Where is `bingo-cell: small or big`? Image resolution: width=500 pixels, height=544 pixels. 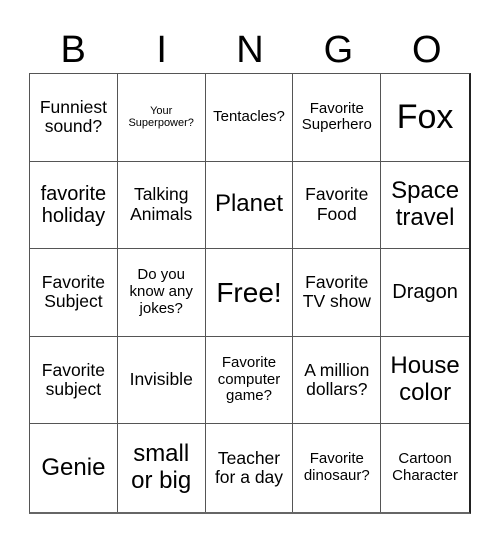 bingo-cell: small or big is located at coordinates (162, 468).